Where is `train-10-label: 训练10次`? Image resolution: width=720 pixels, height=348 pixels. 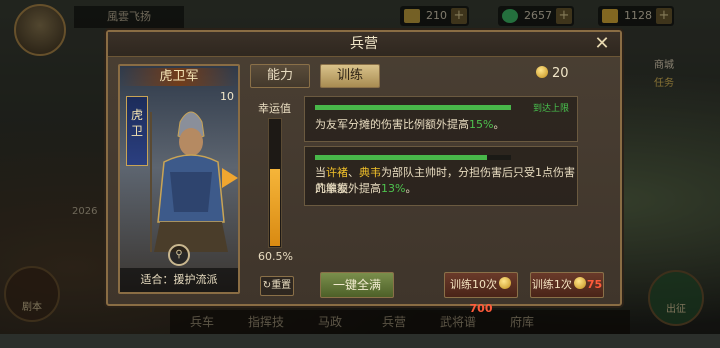
train-10-label: 训练10次 is located at coordinates (473, 284).